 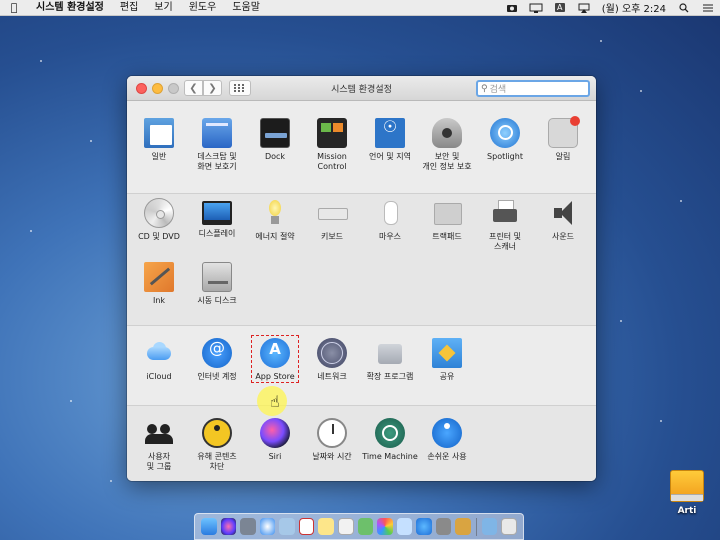 What do you see at coordinates (447, 156) in the screenshot?
I see `pane-label: 보안 및` at bounding box center [447, 156].